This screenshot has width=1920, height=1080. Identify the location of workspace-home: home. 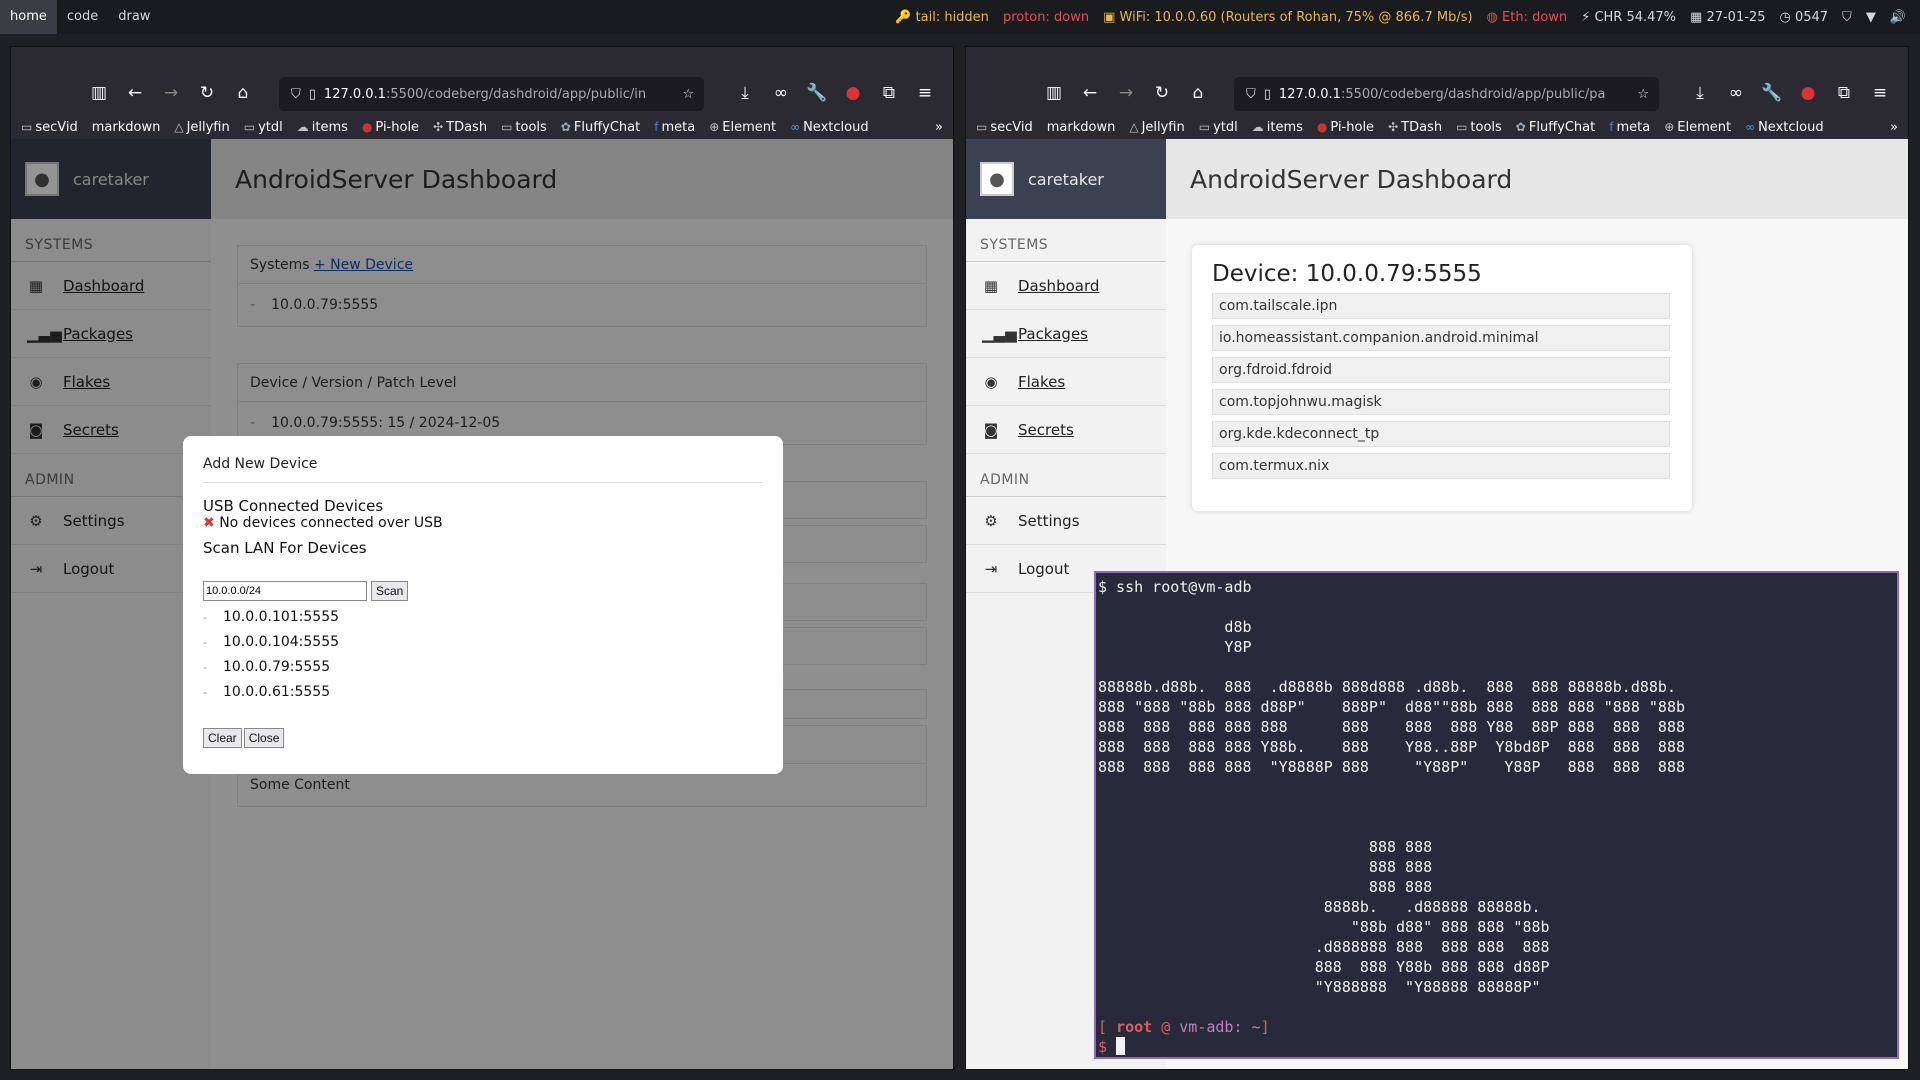
(28, 17).